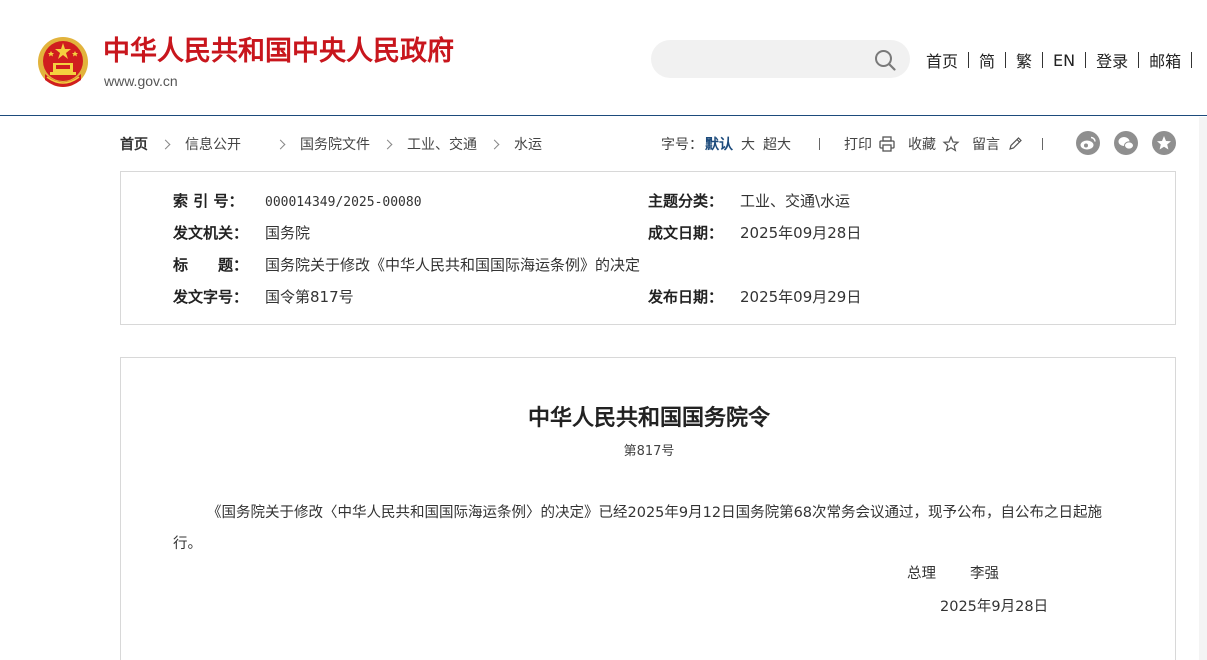 This screenshot has width=1207, height=660. What do you see at coordinates (986, 145) in the screenshot?
I see `comment-label: 留言` at bounding box center [986, 145].